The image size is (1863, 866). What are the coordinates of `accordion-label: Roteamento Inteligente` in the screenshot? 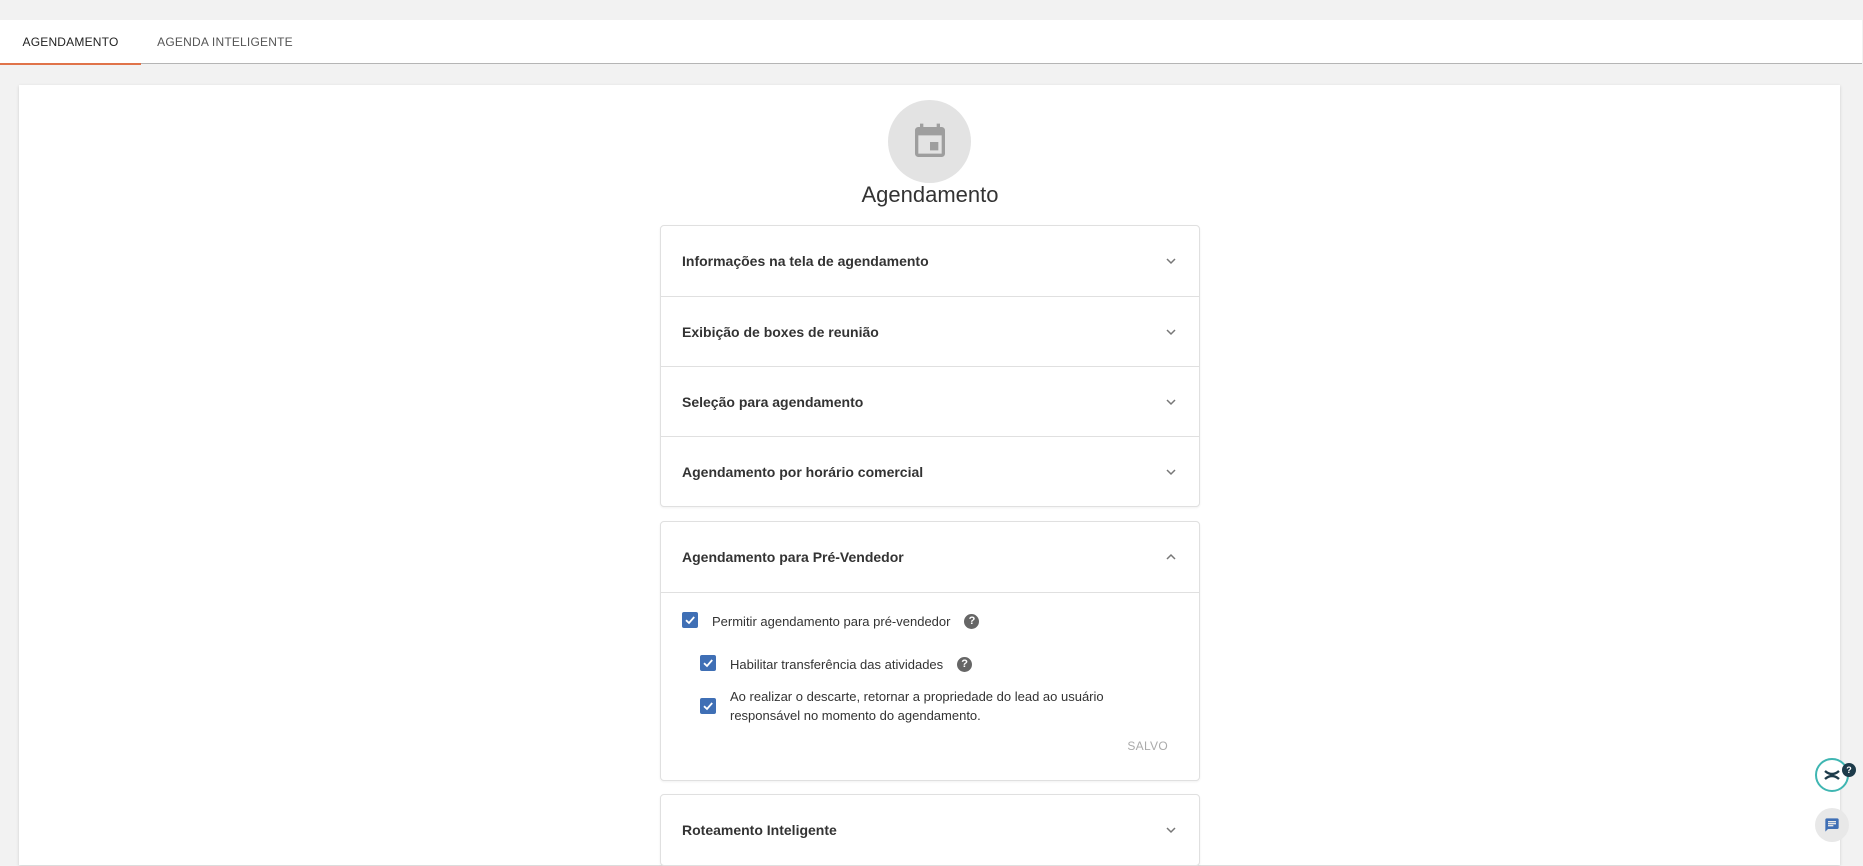 It's located at (759, 830).